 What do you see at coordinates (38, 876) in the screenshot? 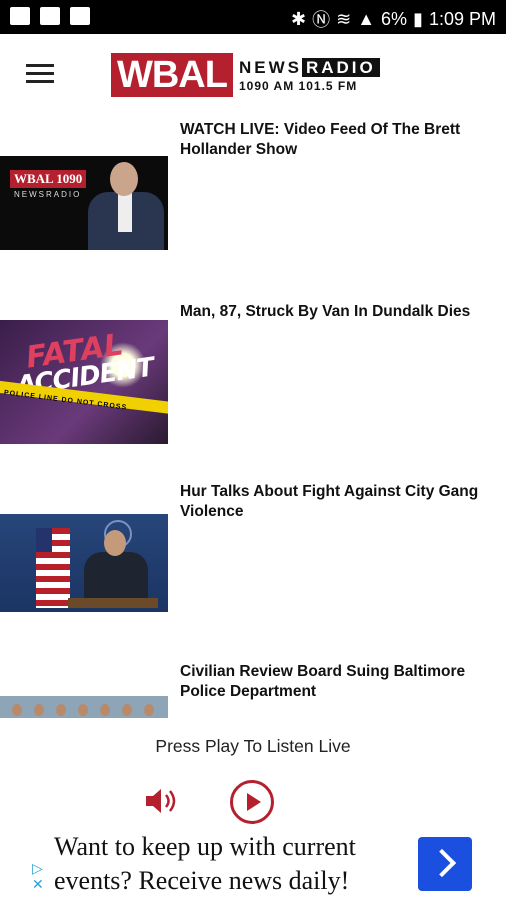
I see `adchoices-icon: ▷ ✕` at bounding box center [38, 876].